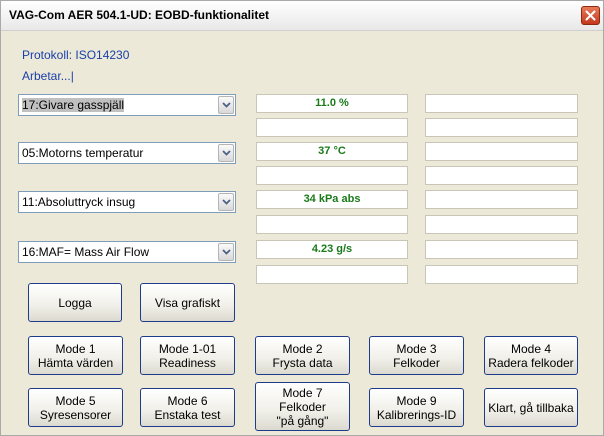  What do you see at coordinates (416, 400) in the screenshot?
I see `button-label-line: Mode 9` at bounding box center [416, 400].